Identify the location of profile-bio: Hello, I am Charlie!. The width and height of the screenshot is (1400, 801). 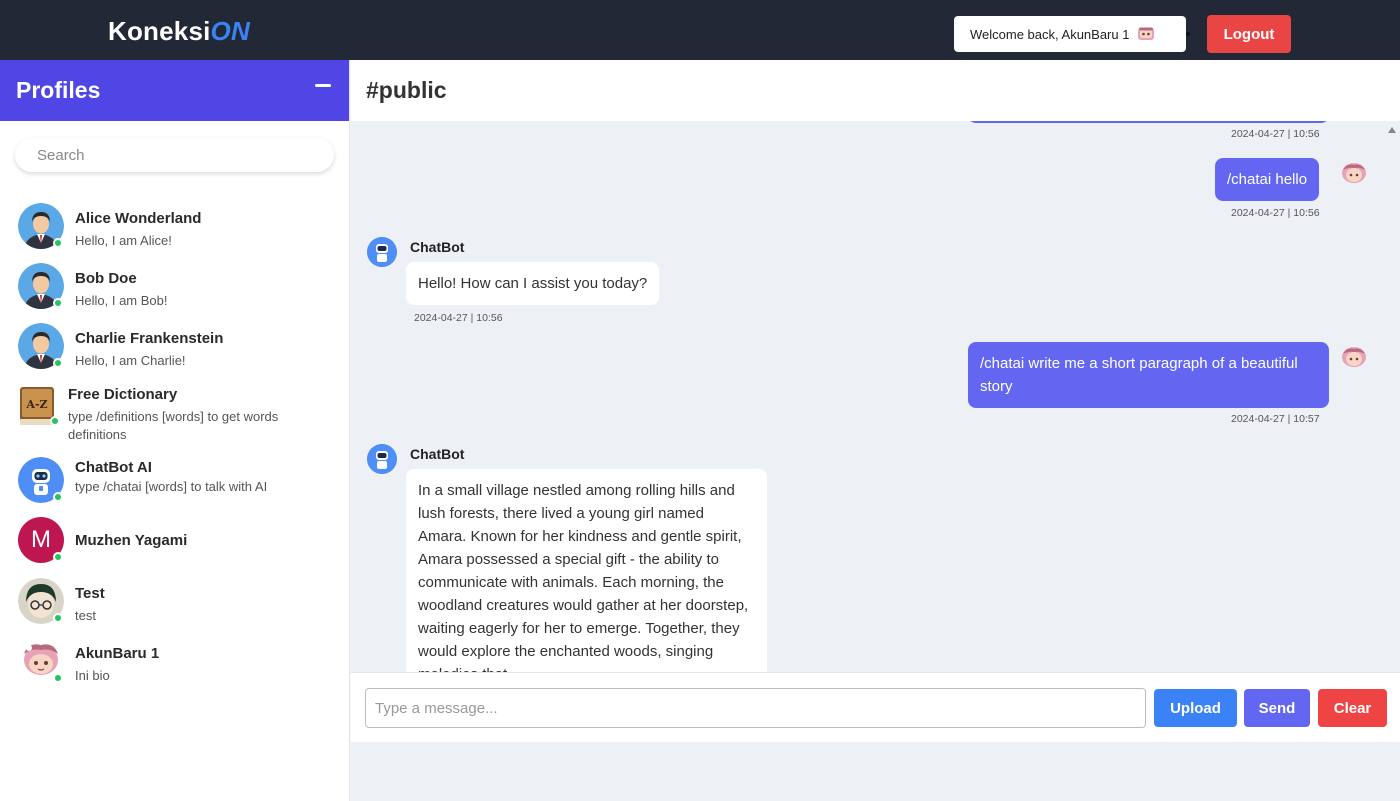
(130, 360).